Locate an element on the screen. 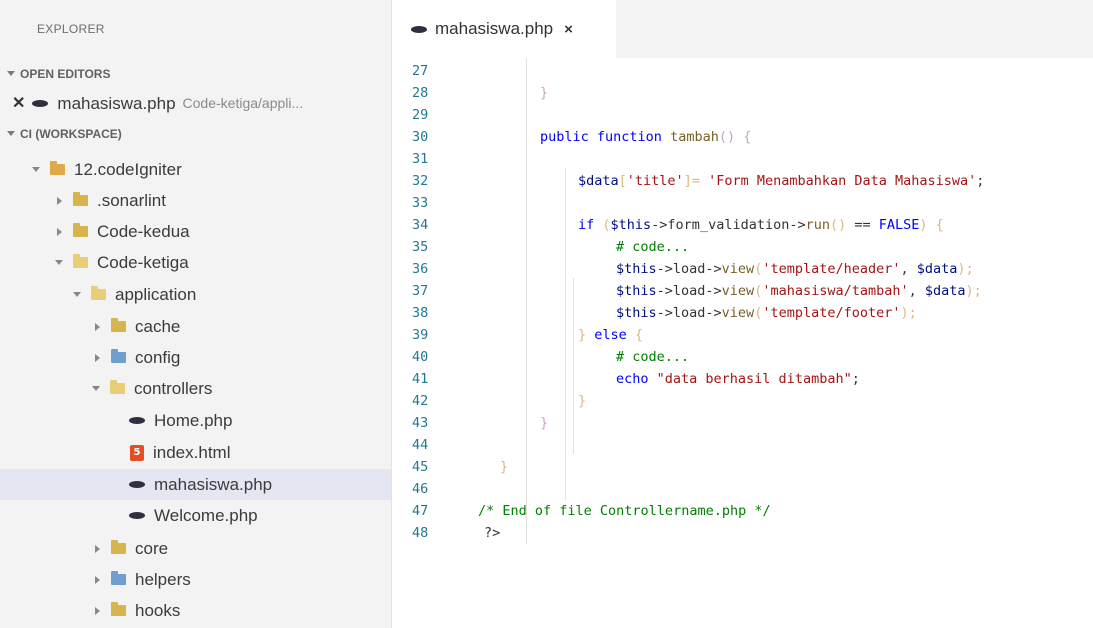 The height and width of the screenshot is (628, 1093). line-number: 46 is located at coordinates (420, 489).